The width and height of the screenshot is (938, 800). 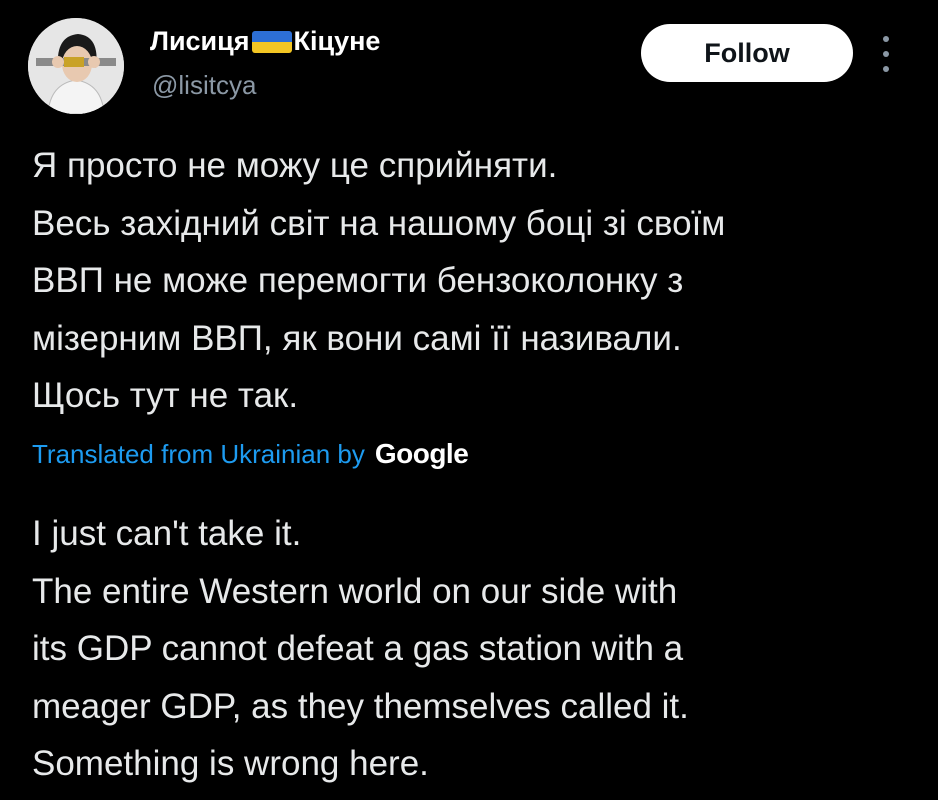 I want to click on avatar, so click(x=76, y=66).